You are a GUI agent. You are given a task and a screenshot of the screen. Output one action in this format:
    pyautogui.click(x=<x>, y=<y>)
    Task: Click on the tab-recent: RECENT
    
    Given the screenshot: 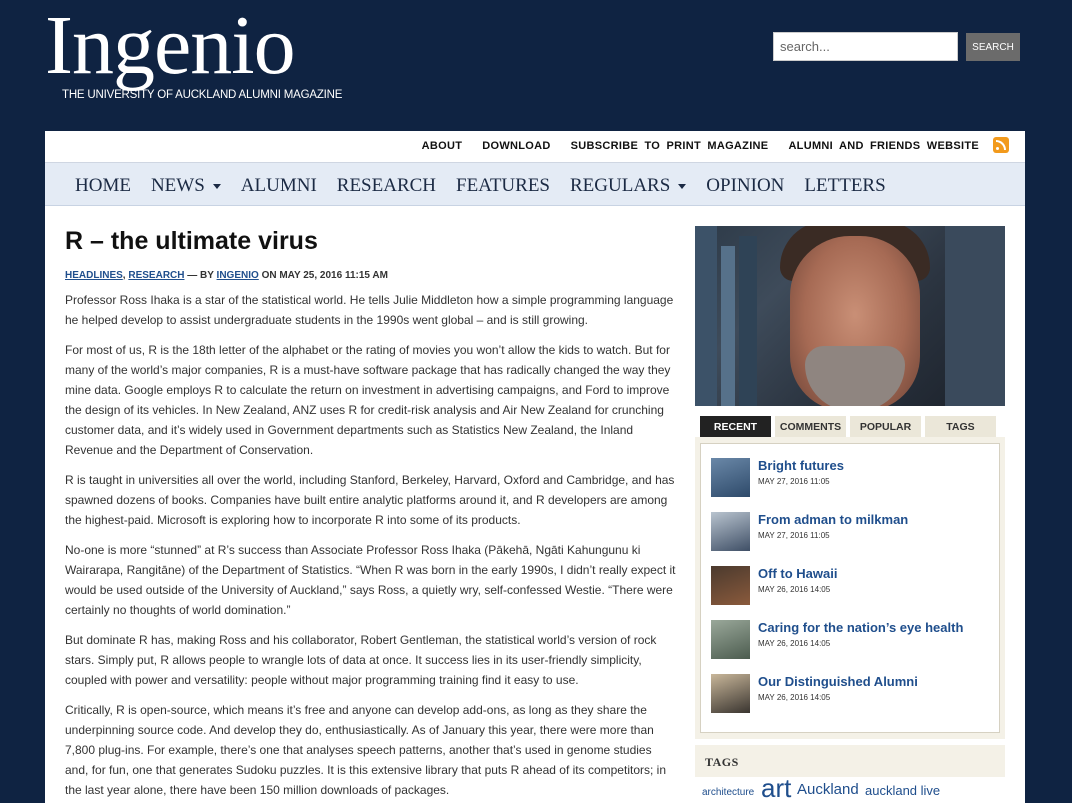 What is the action you would take?
    pyautogui.click(x=735, y=426)
    